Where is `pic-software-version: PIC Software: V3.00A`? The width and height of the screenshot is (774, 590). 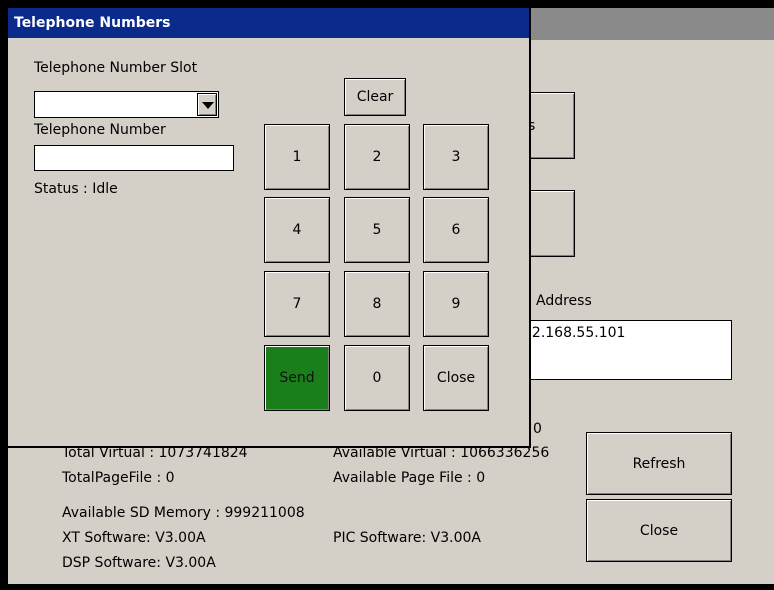
pic-software-version: PIC Software: V3.00A is located at coordinates (407, 538).